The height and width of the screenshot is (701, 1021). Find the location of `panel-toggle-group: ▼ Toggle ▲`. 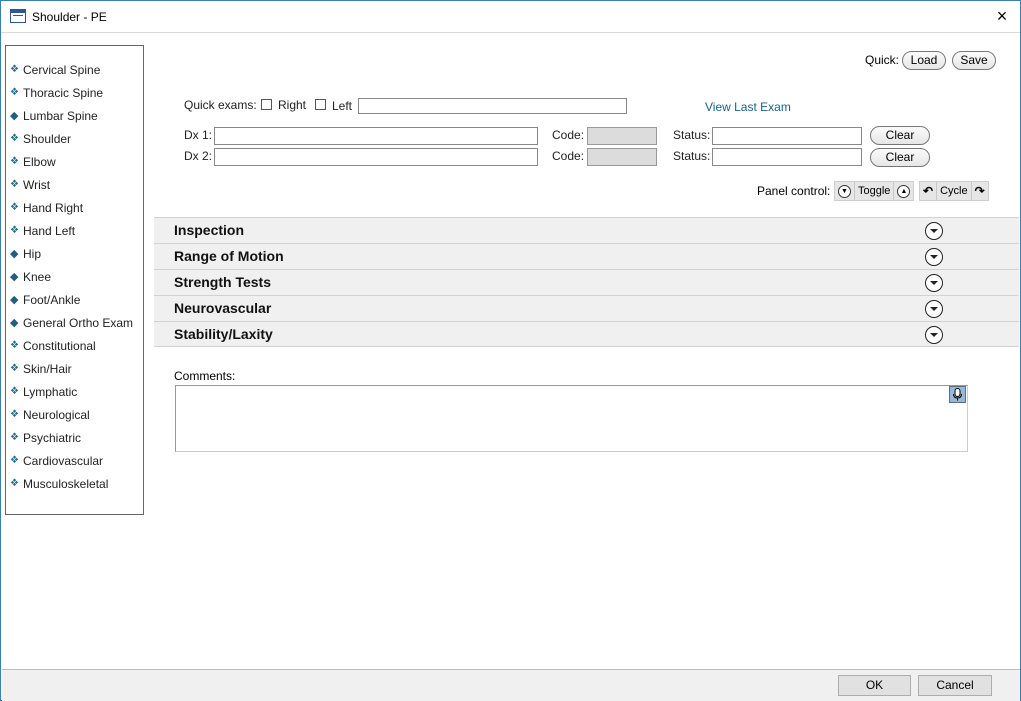

panel-toggle-group: ▼ Toggle ▲ is located at coordinates (874, 191).